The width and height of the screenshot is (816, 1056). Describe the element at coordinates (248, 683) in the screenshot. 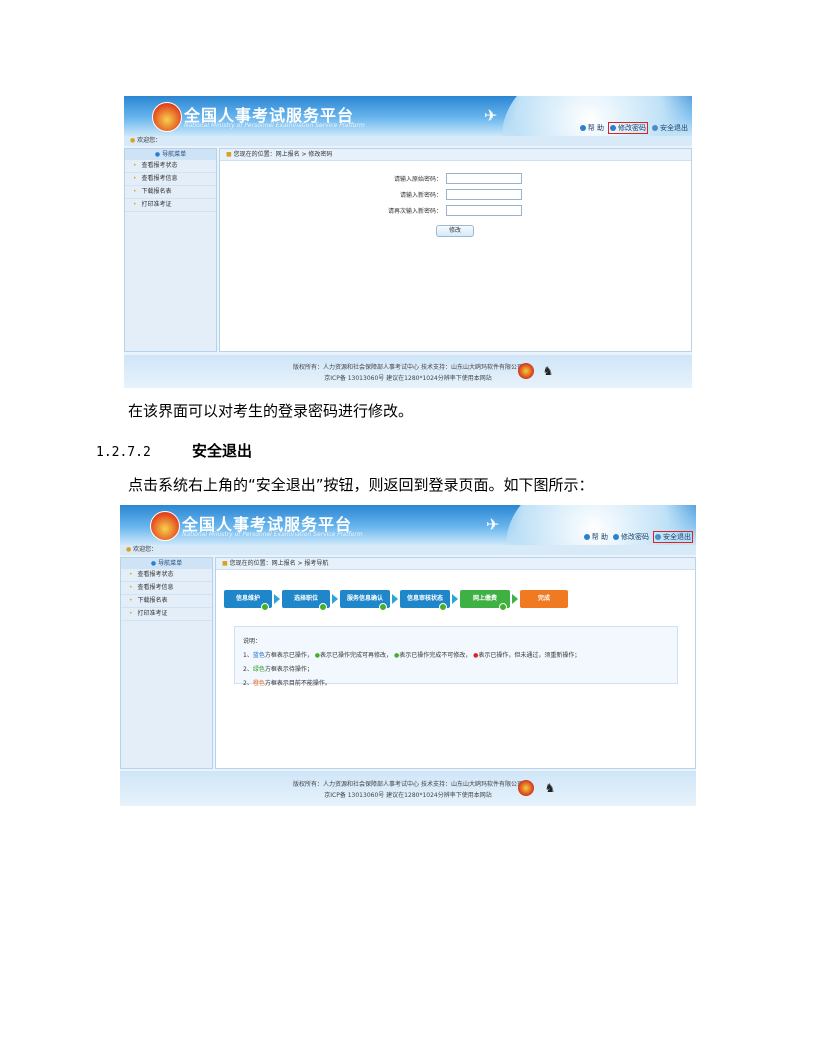

I see `n3a: 2、` at that location.